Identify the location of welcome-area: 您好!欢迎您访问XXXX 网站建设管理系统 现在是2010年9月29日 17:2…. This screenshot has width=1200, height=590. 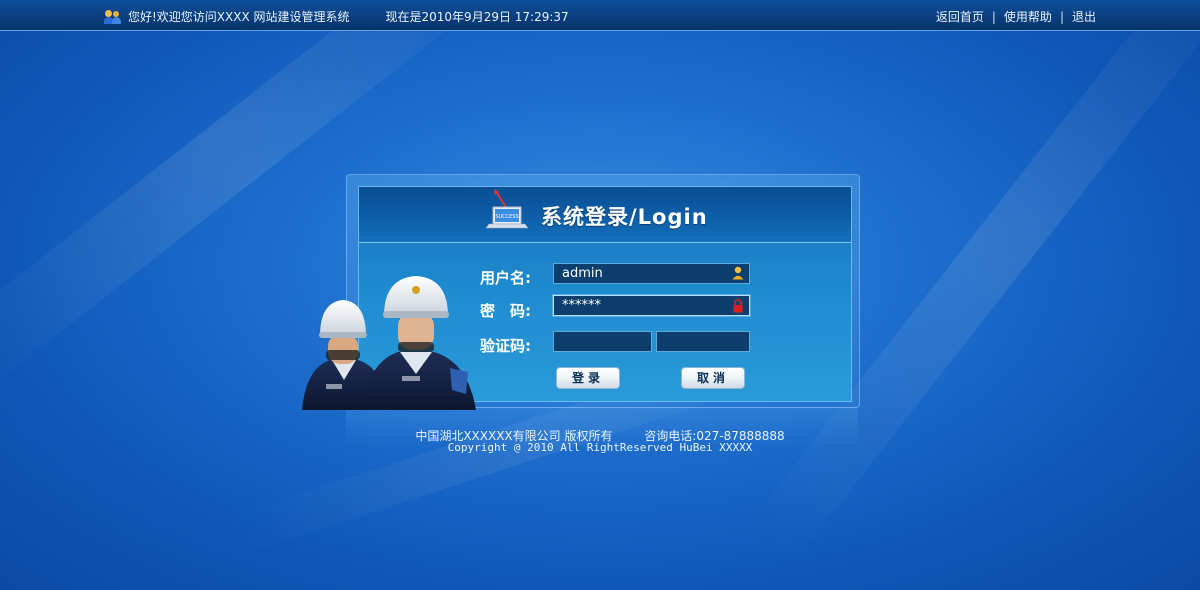
(336, 16).